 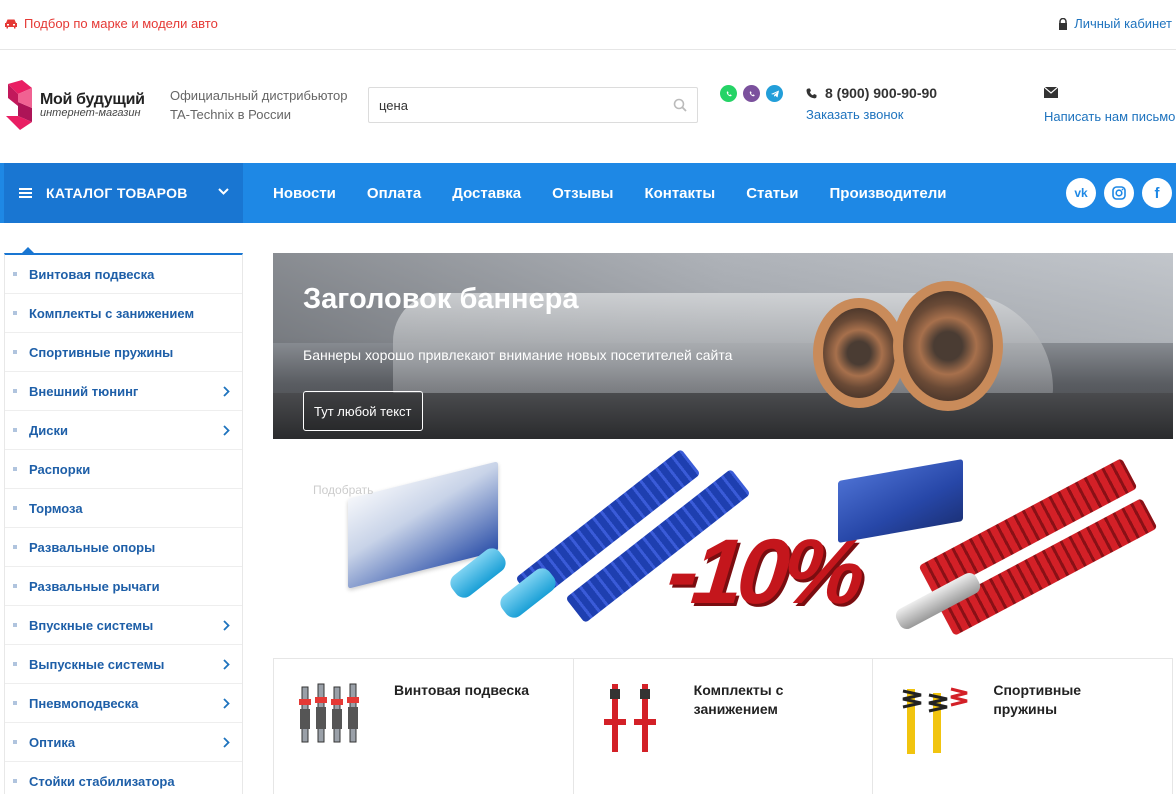 I want to click on phone-icon, so click(x=811, y=93).